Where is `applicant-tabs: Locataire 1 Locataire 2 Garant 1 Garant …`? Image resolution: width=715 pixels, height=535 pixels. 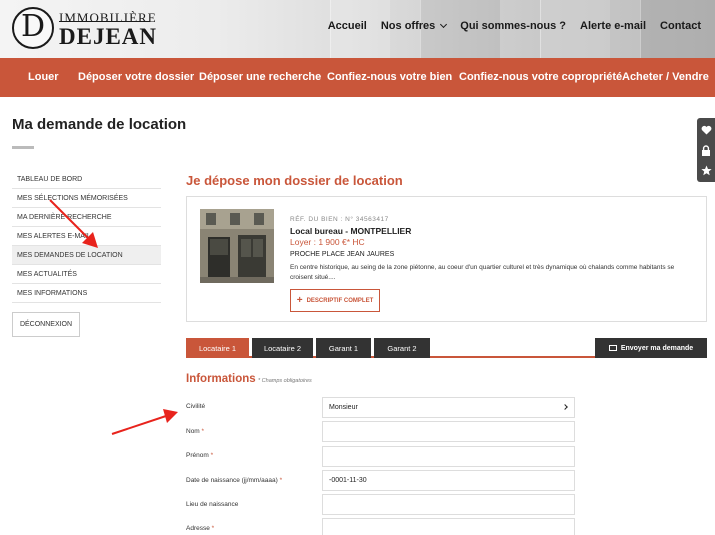 applicant-tabs: Locataire 1 Locataire 2 Garant 1 Garant … is located at coordinates (446, 348).